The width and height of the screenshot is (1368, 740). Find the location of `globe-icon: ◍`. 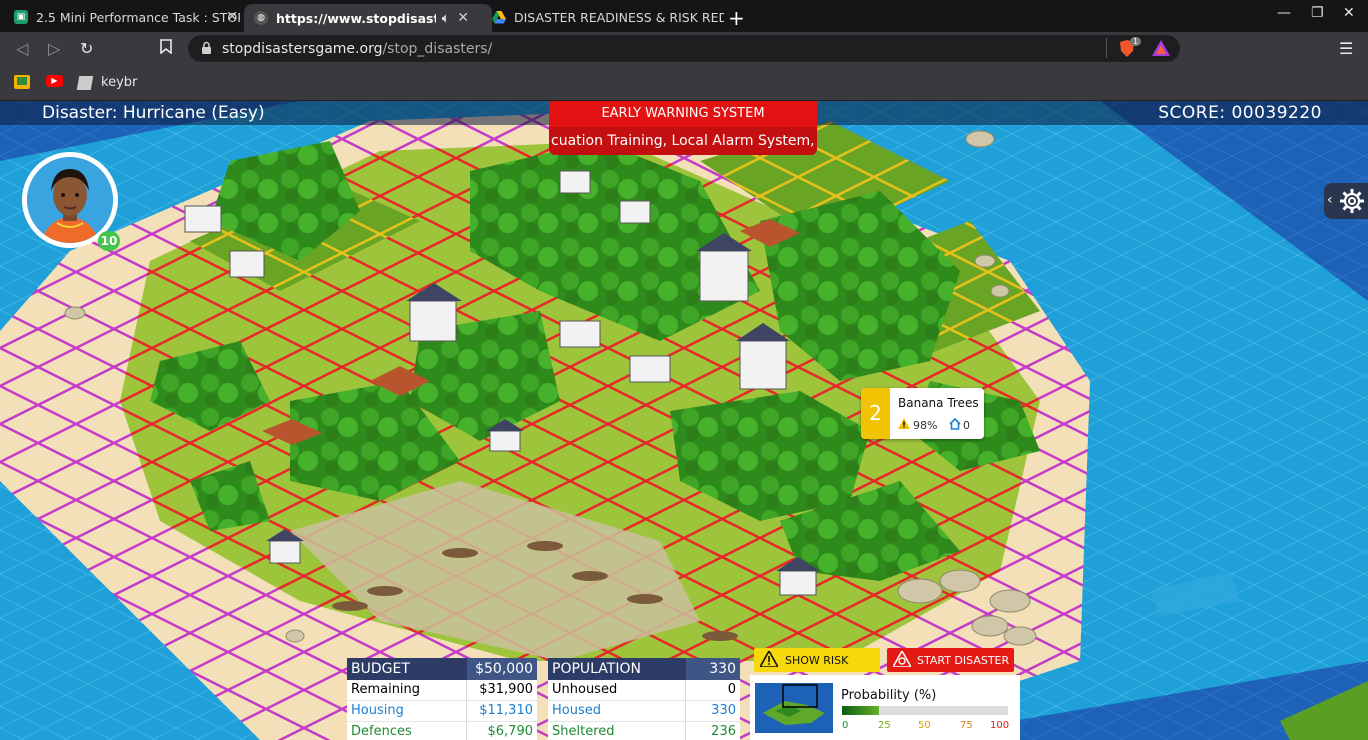

globe-icon: ◍ is located at coordinates (261, 18).